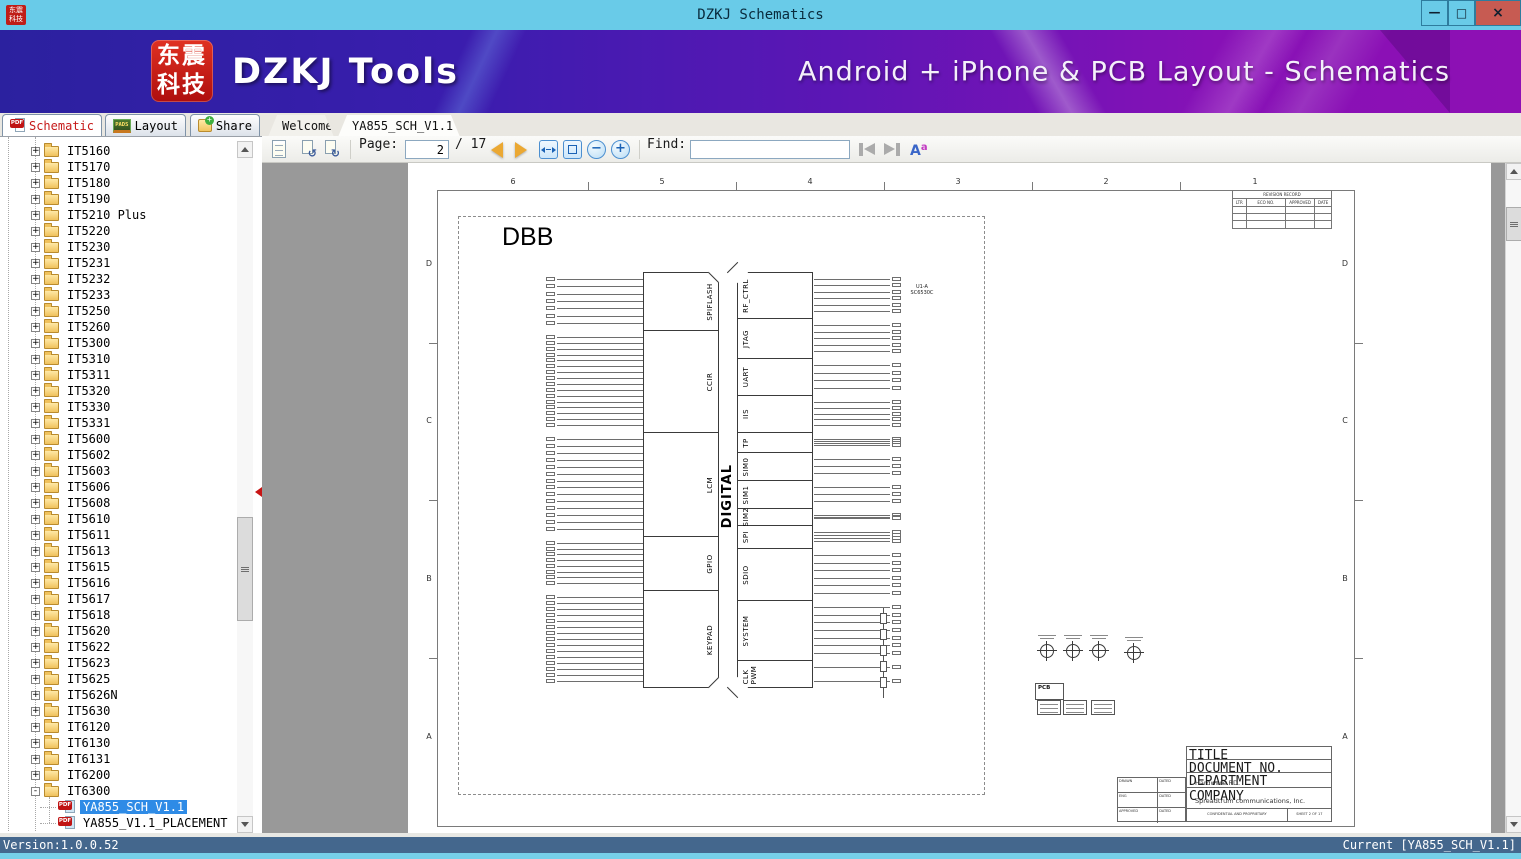  What do you see at coordinates (572, 149) in the screenshot?
I see `fit-page-button` at bounding box center [572, 149].